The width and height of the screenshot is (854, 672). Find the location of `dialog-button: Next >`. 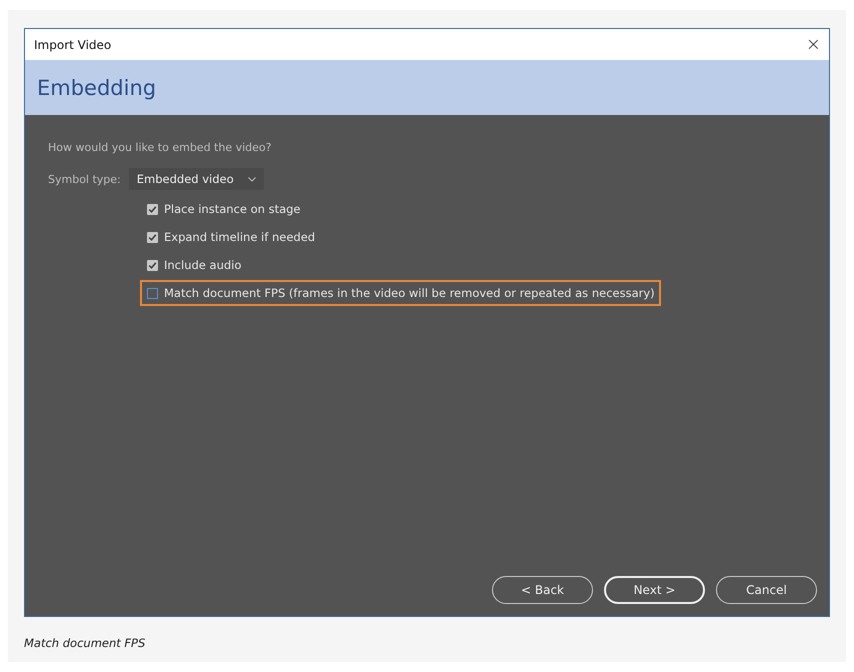

dialog-button: Next > is located at coordinates (654, 590).